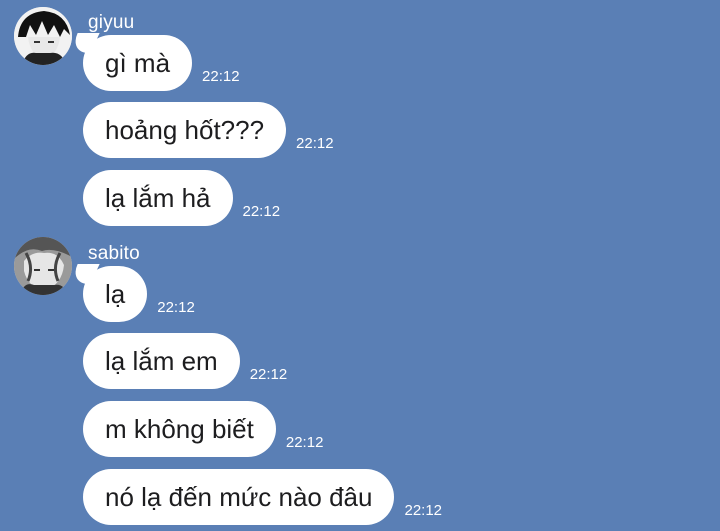 This screenshot has height=531, width=720. Describe the element at coordinates (111, 22) in the screenshot. I see `sender-name: giyuu` at that location.